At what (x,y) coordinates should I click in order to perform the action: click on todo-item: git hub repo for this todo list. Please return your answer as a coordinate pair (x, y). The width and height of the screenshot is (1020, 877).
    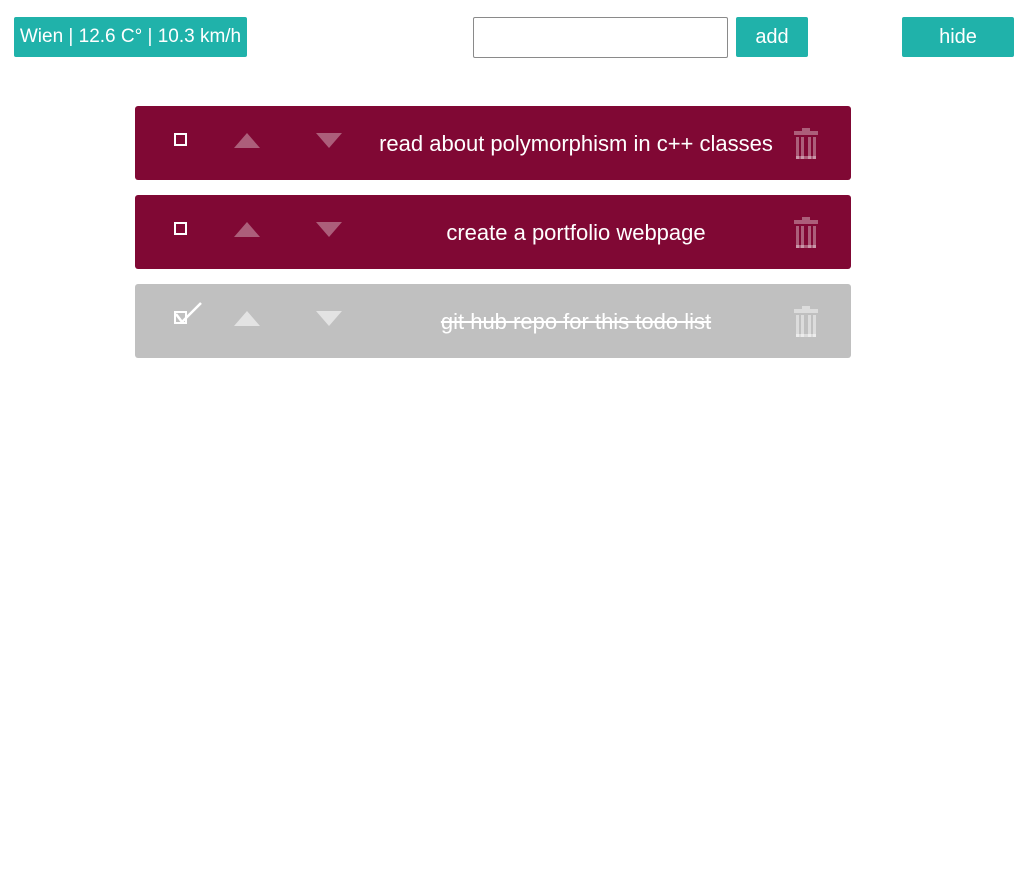
    Looking at the image, I should click on (493, 321).